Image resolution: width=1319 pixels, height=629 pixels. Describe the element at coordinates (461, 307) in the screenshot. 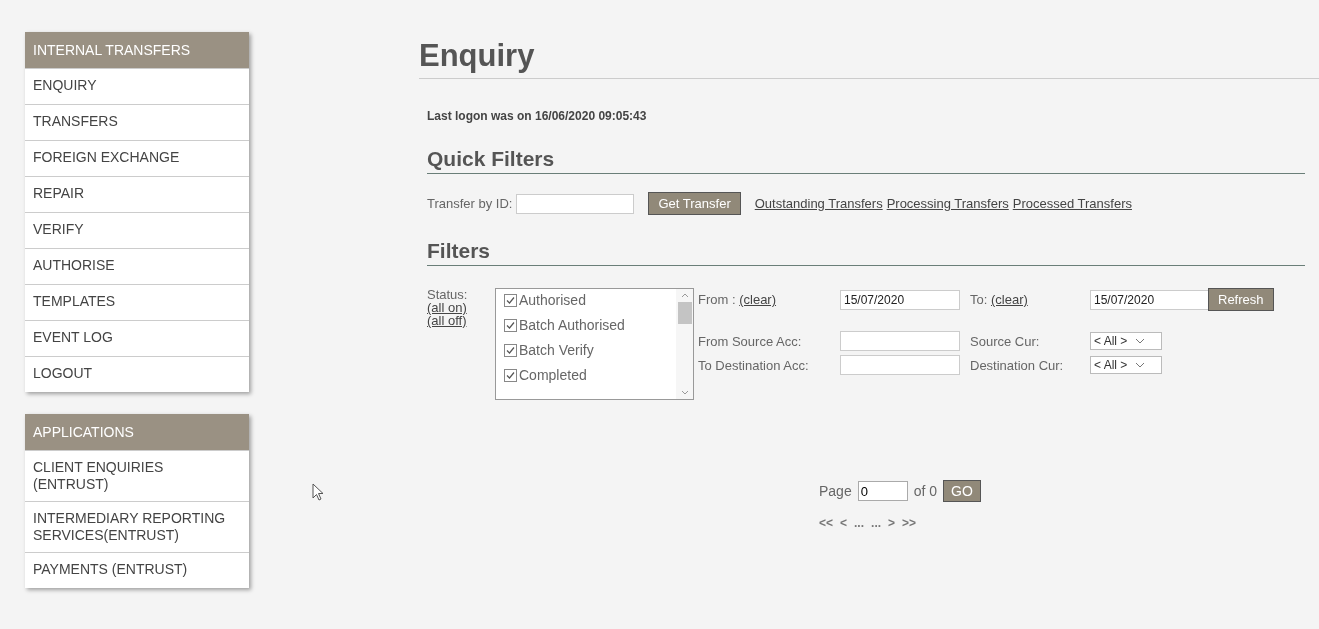

I see `all-on-link: (all on)` at that location.